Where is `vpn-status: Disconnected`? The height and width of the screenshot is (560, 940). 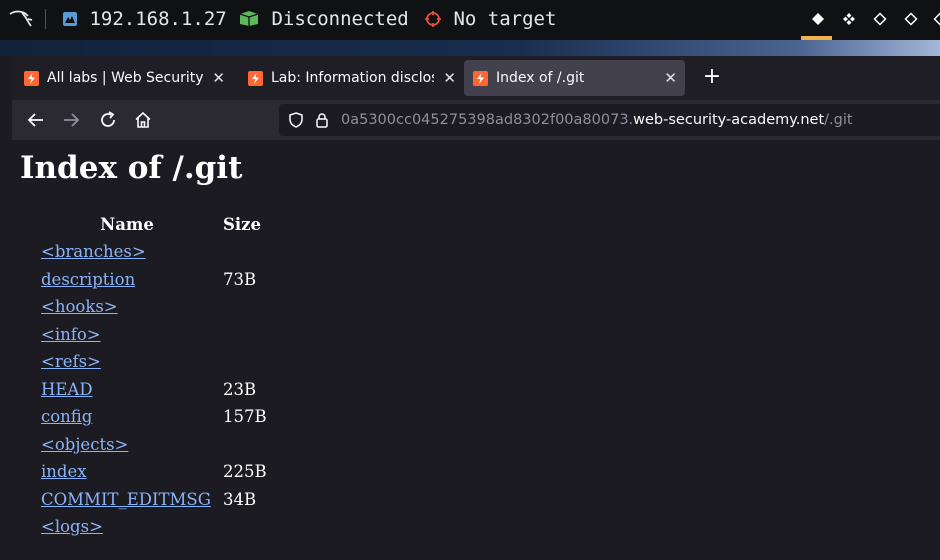
vpn-status: Disconnected is located at coordinates (340, 19).